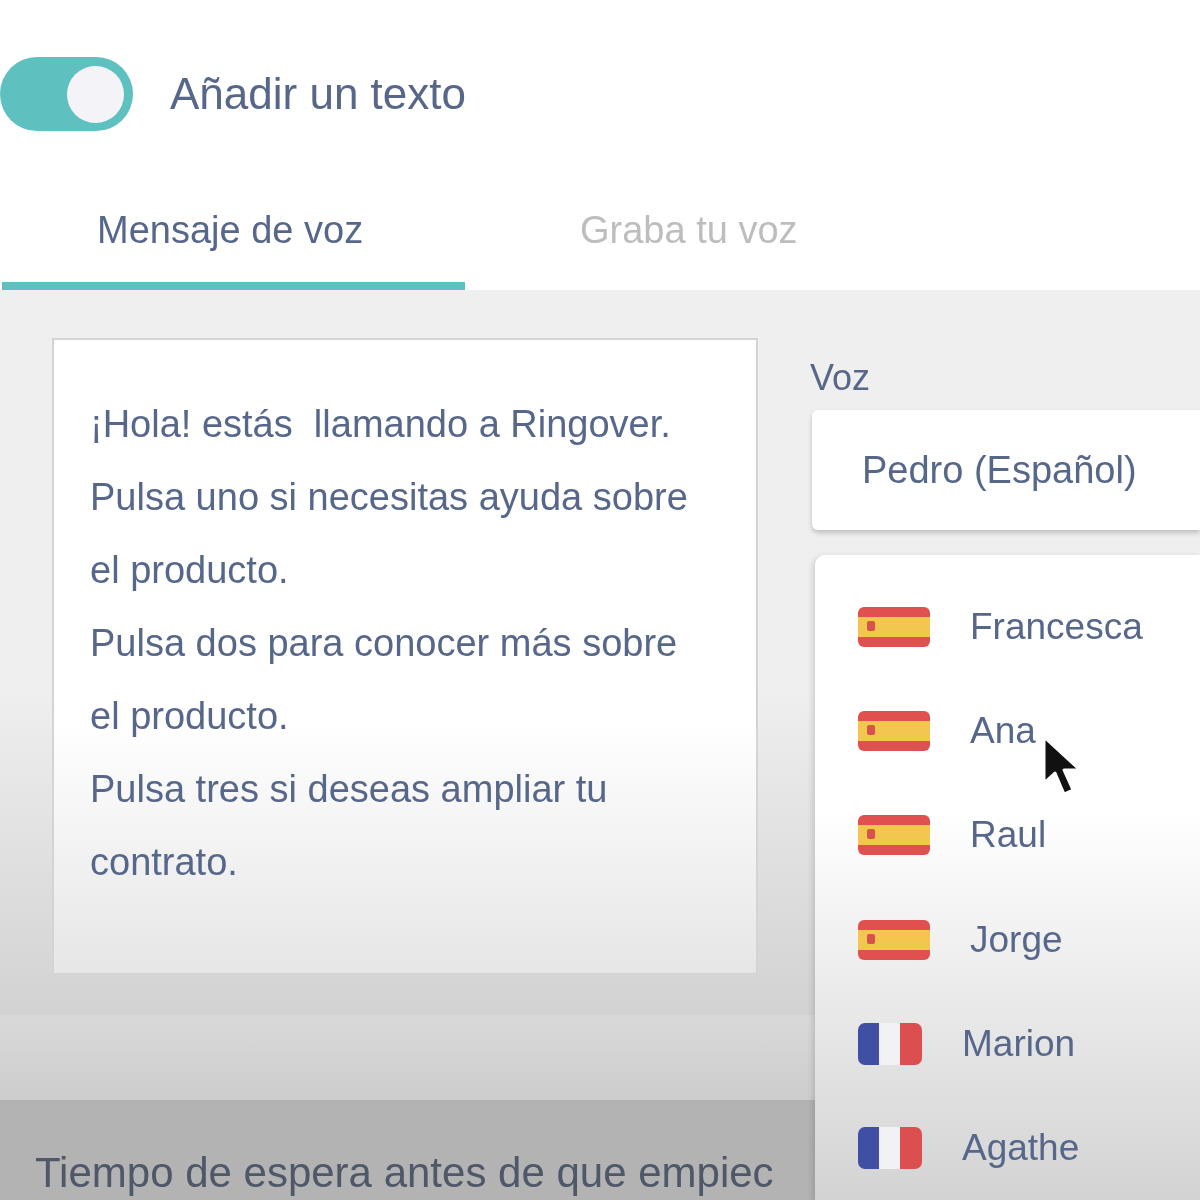 This screenshot has width=1200, height=1200. I want to click on voice-select: Pedro (Español), so click(1006, 470).